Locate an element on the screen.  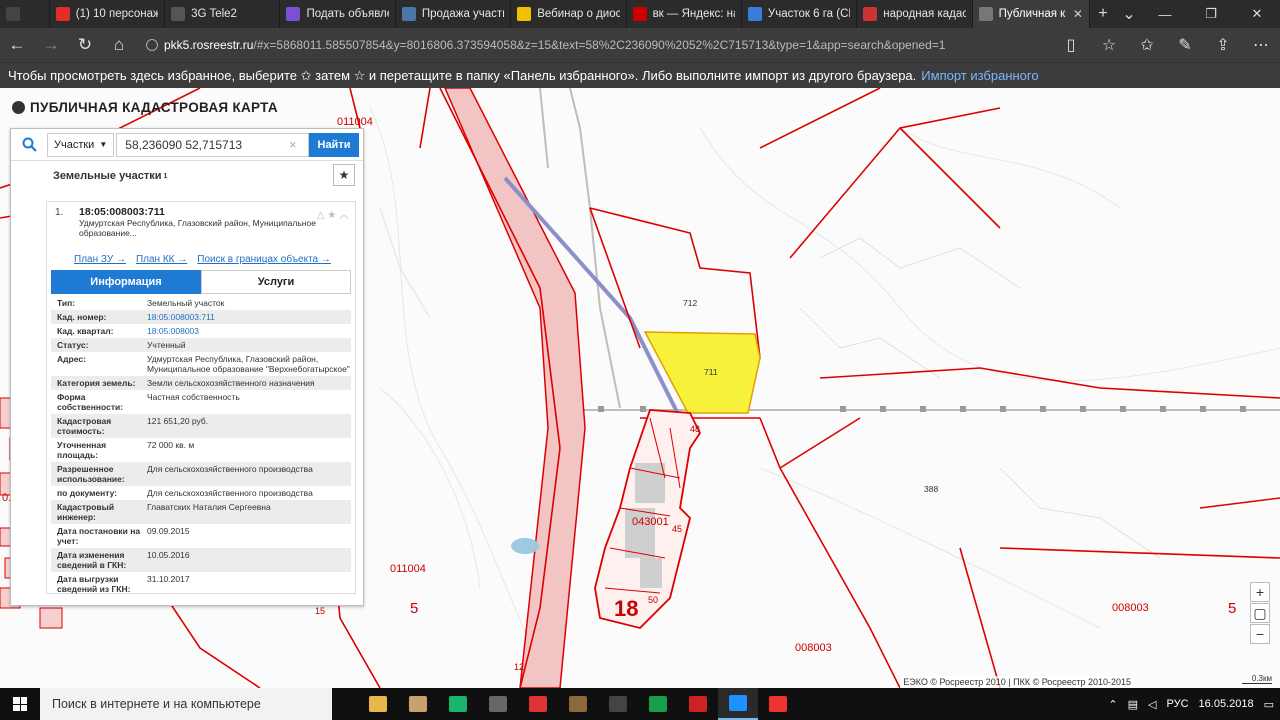
close-icon: ✕ is located at coordinates (1257, 14).